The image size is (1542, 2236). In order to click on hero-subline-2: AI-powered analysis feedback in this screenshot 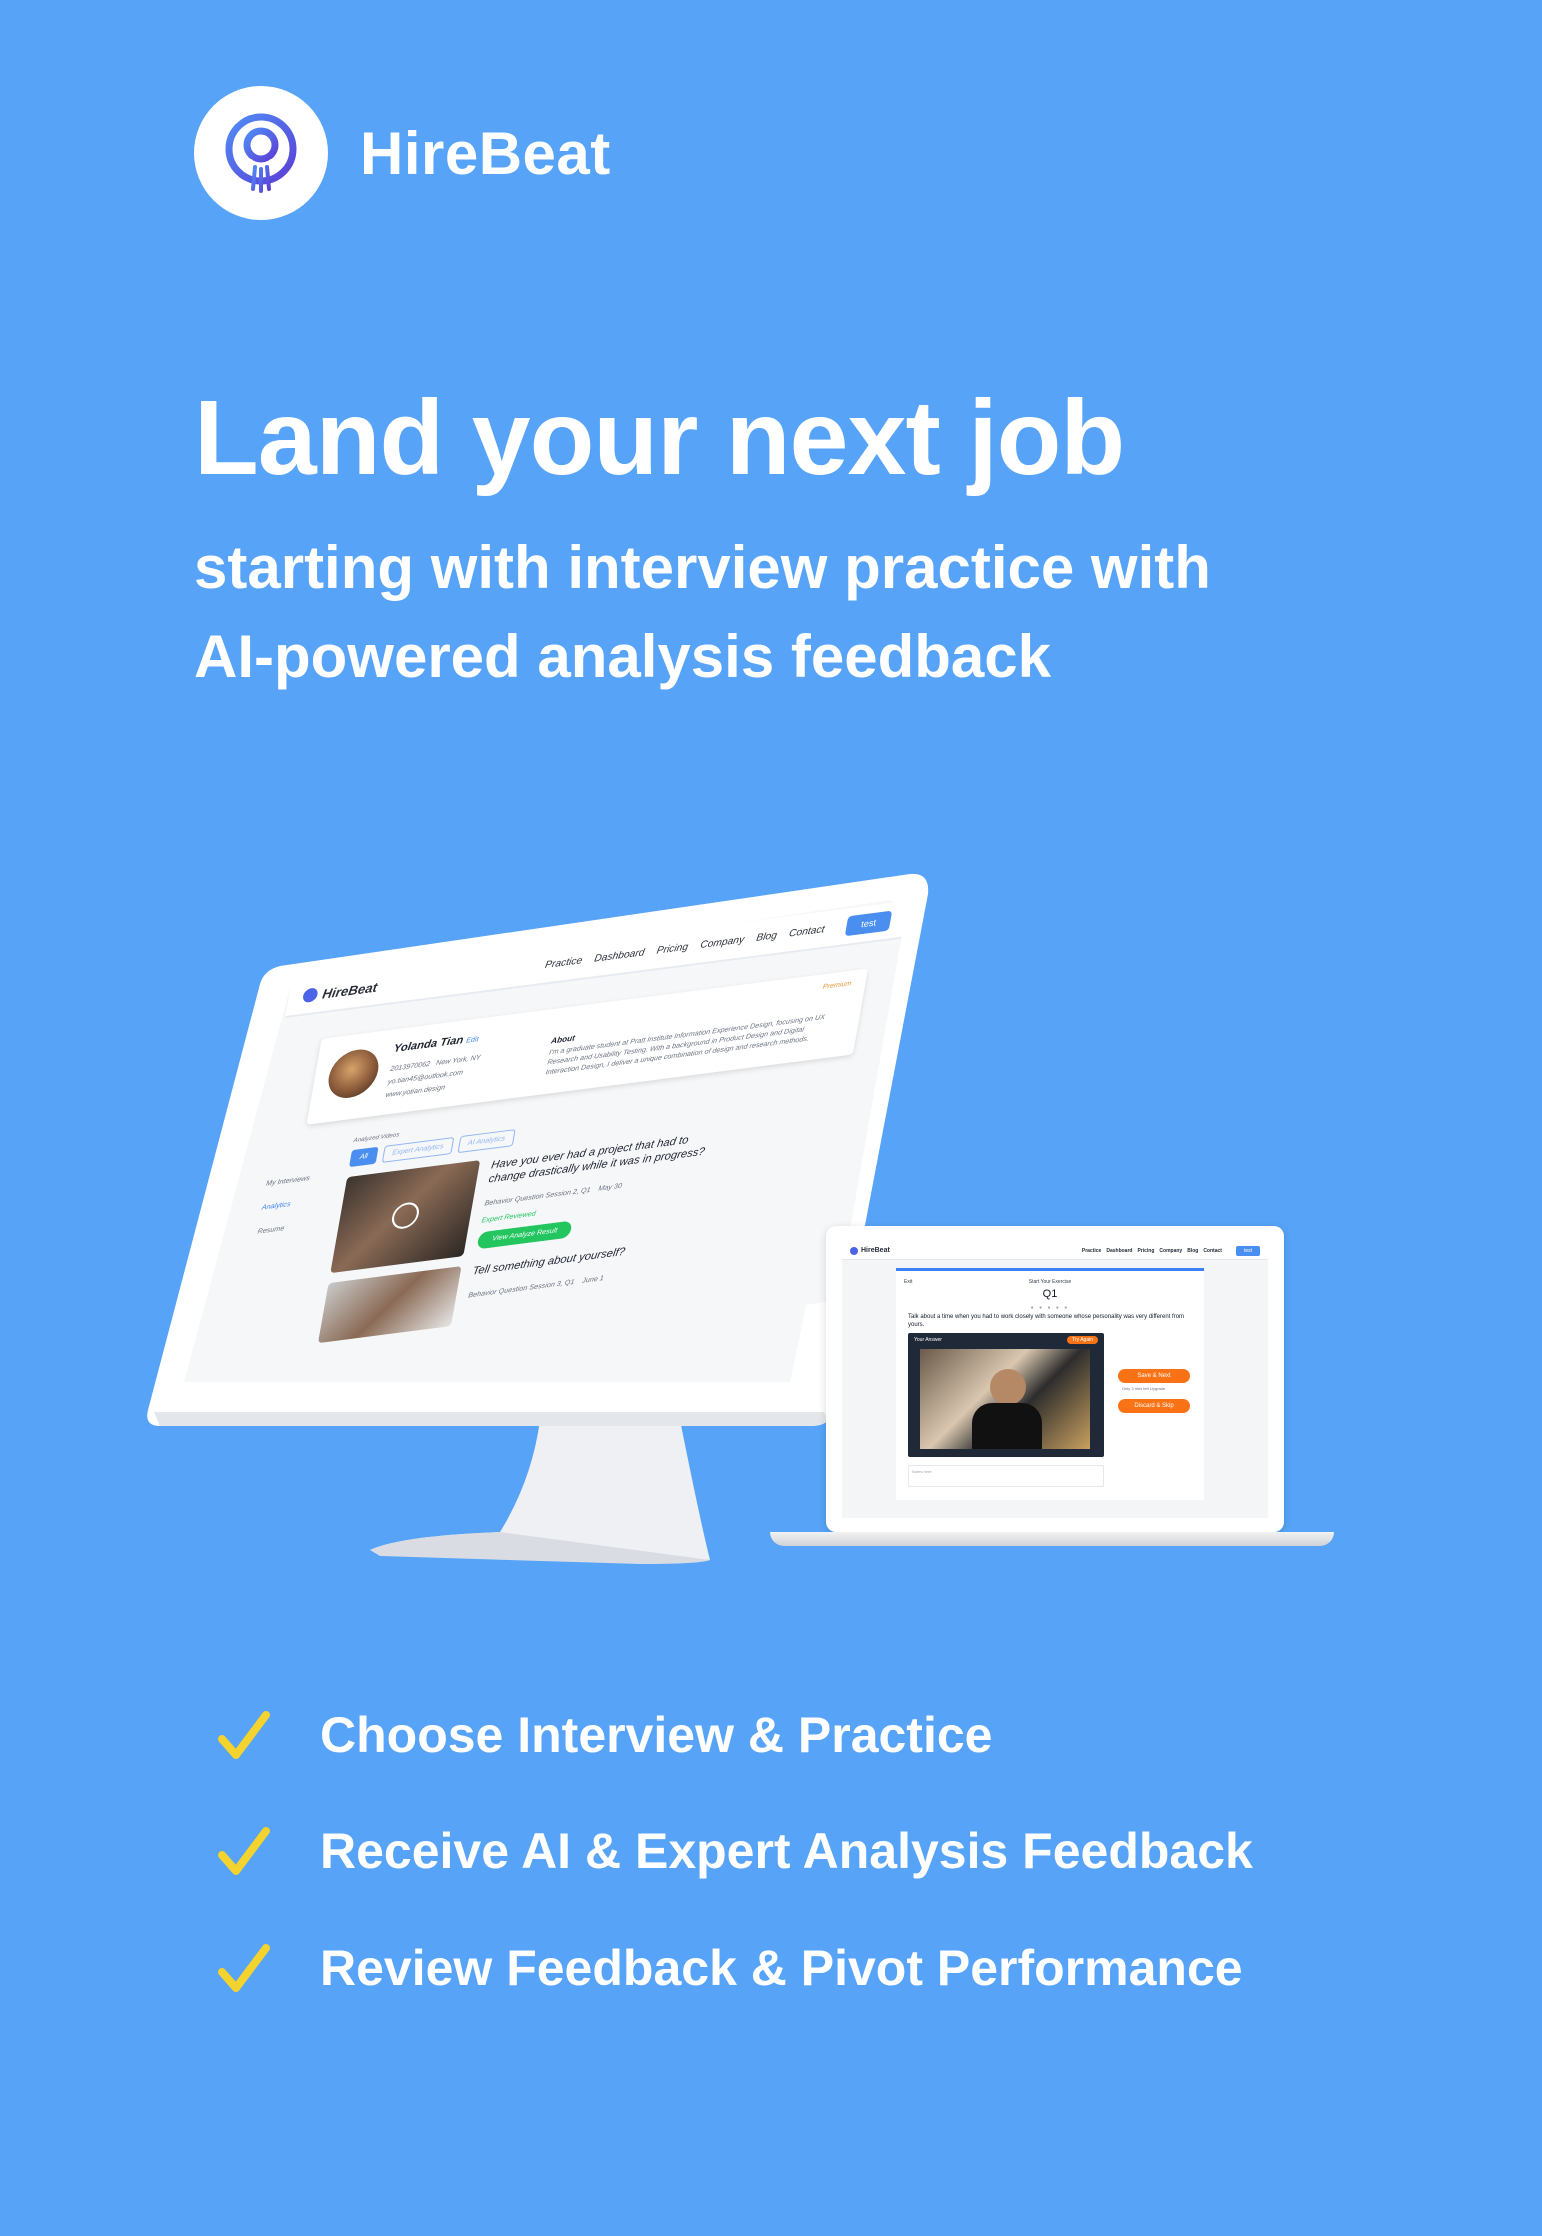, I will do `click(622, 656)`.